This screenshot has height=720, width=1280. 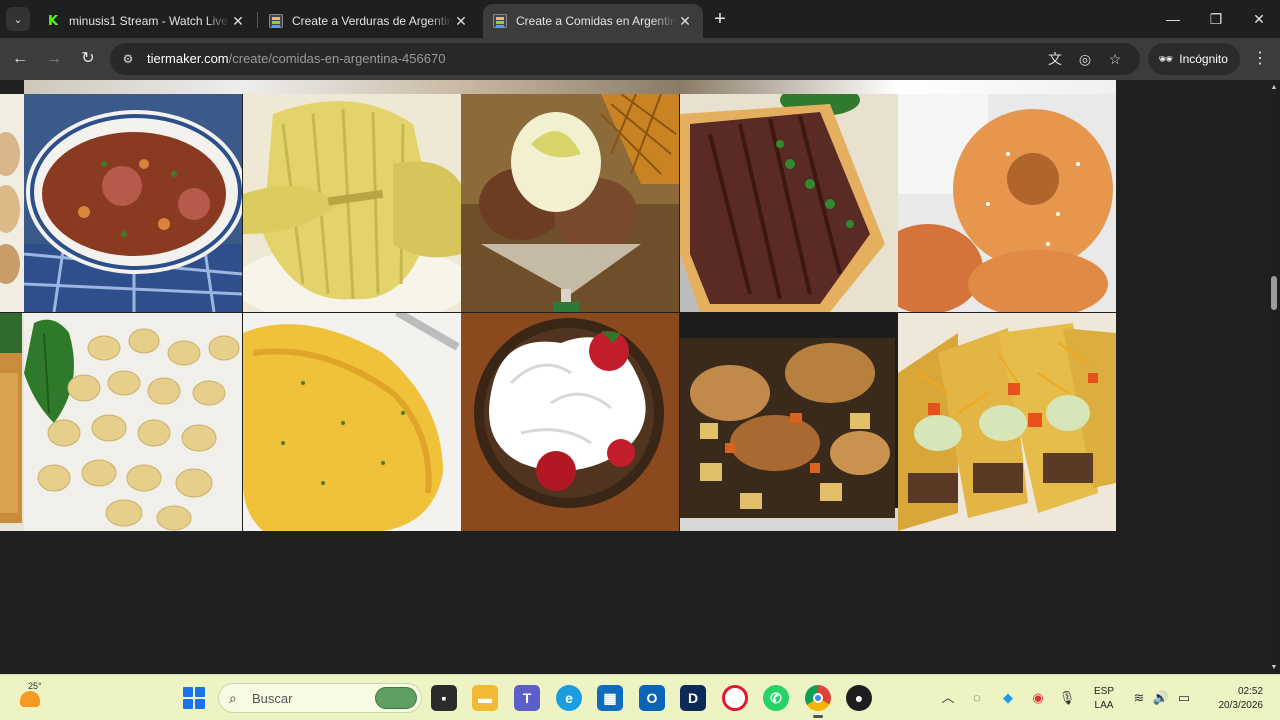 I want to click on food-tile-strawberries-cream, so click(x=570, y=422).